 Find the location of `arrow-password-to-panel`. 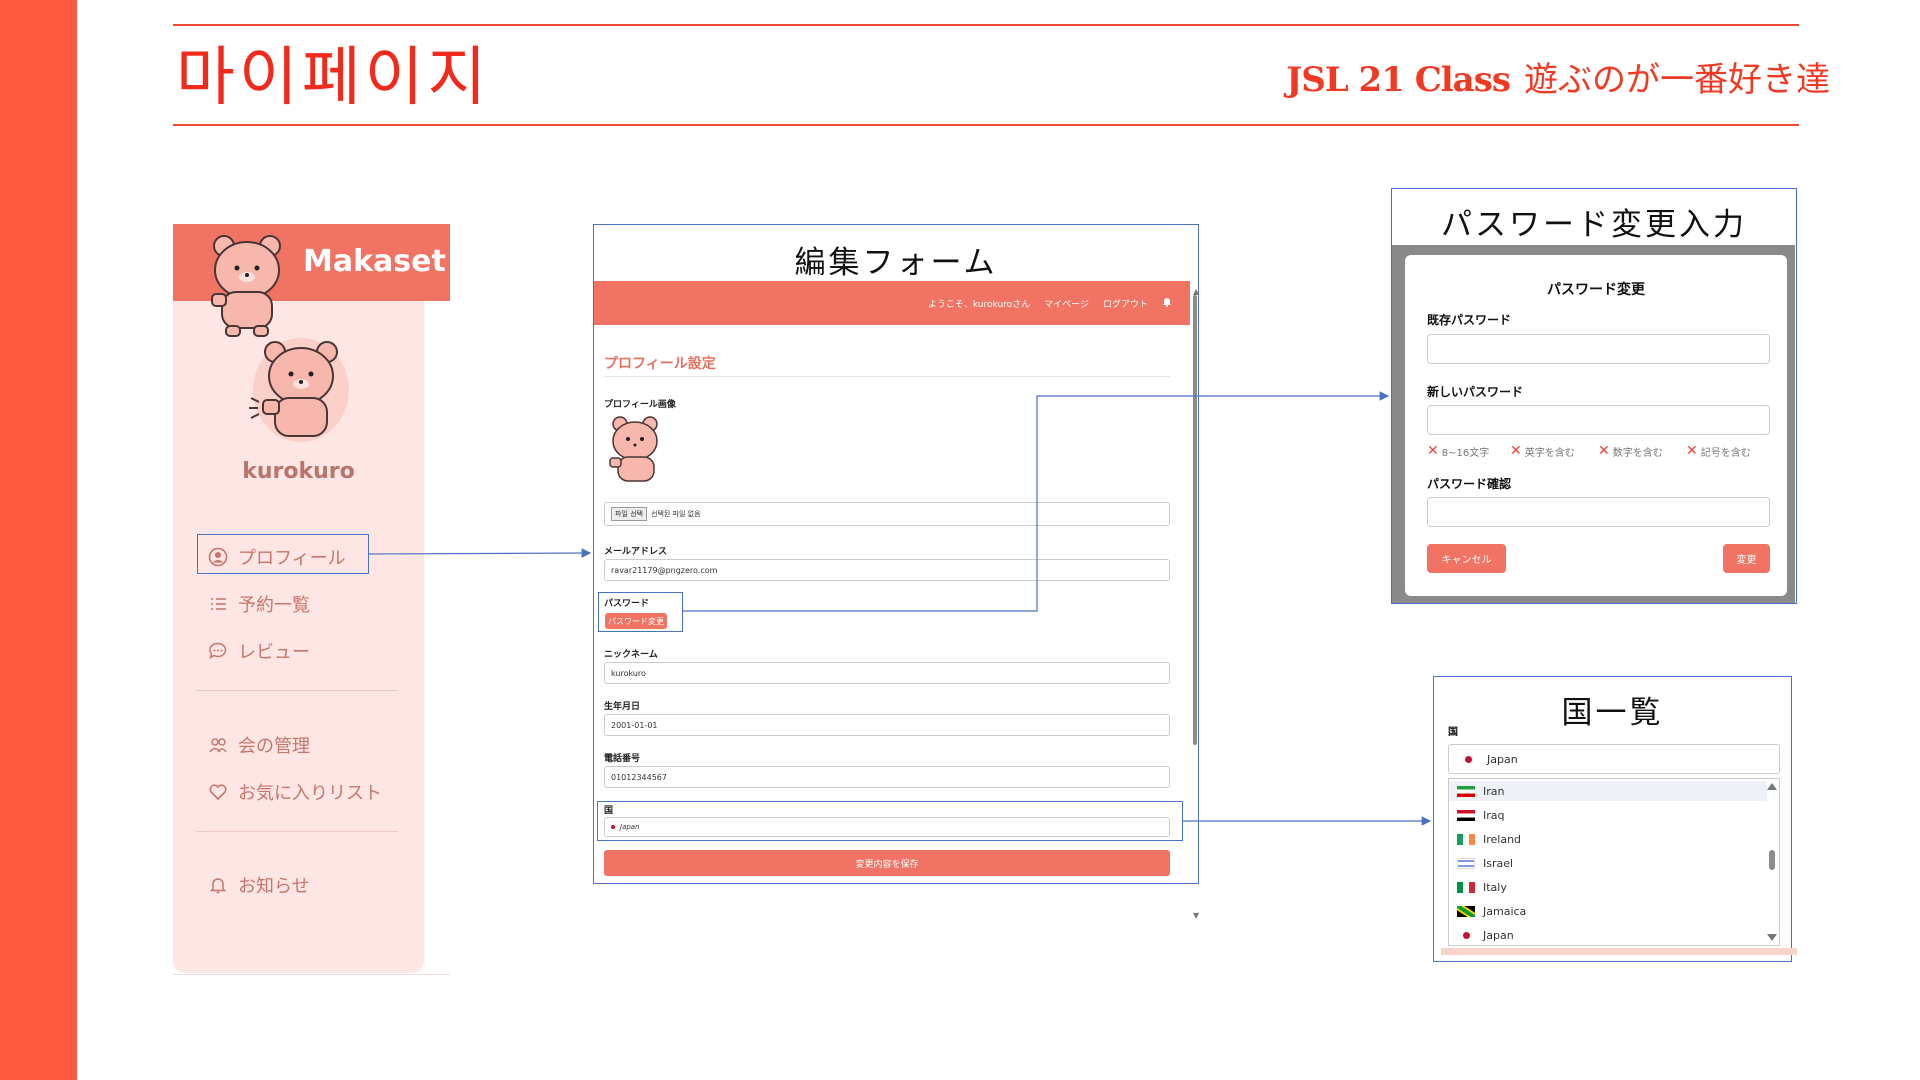

arrow-password-to-panel is located at coordinates (1036, 501).